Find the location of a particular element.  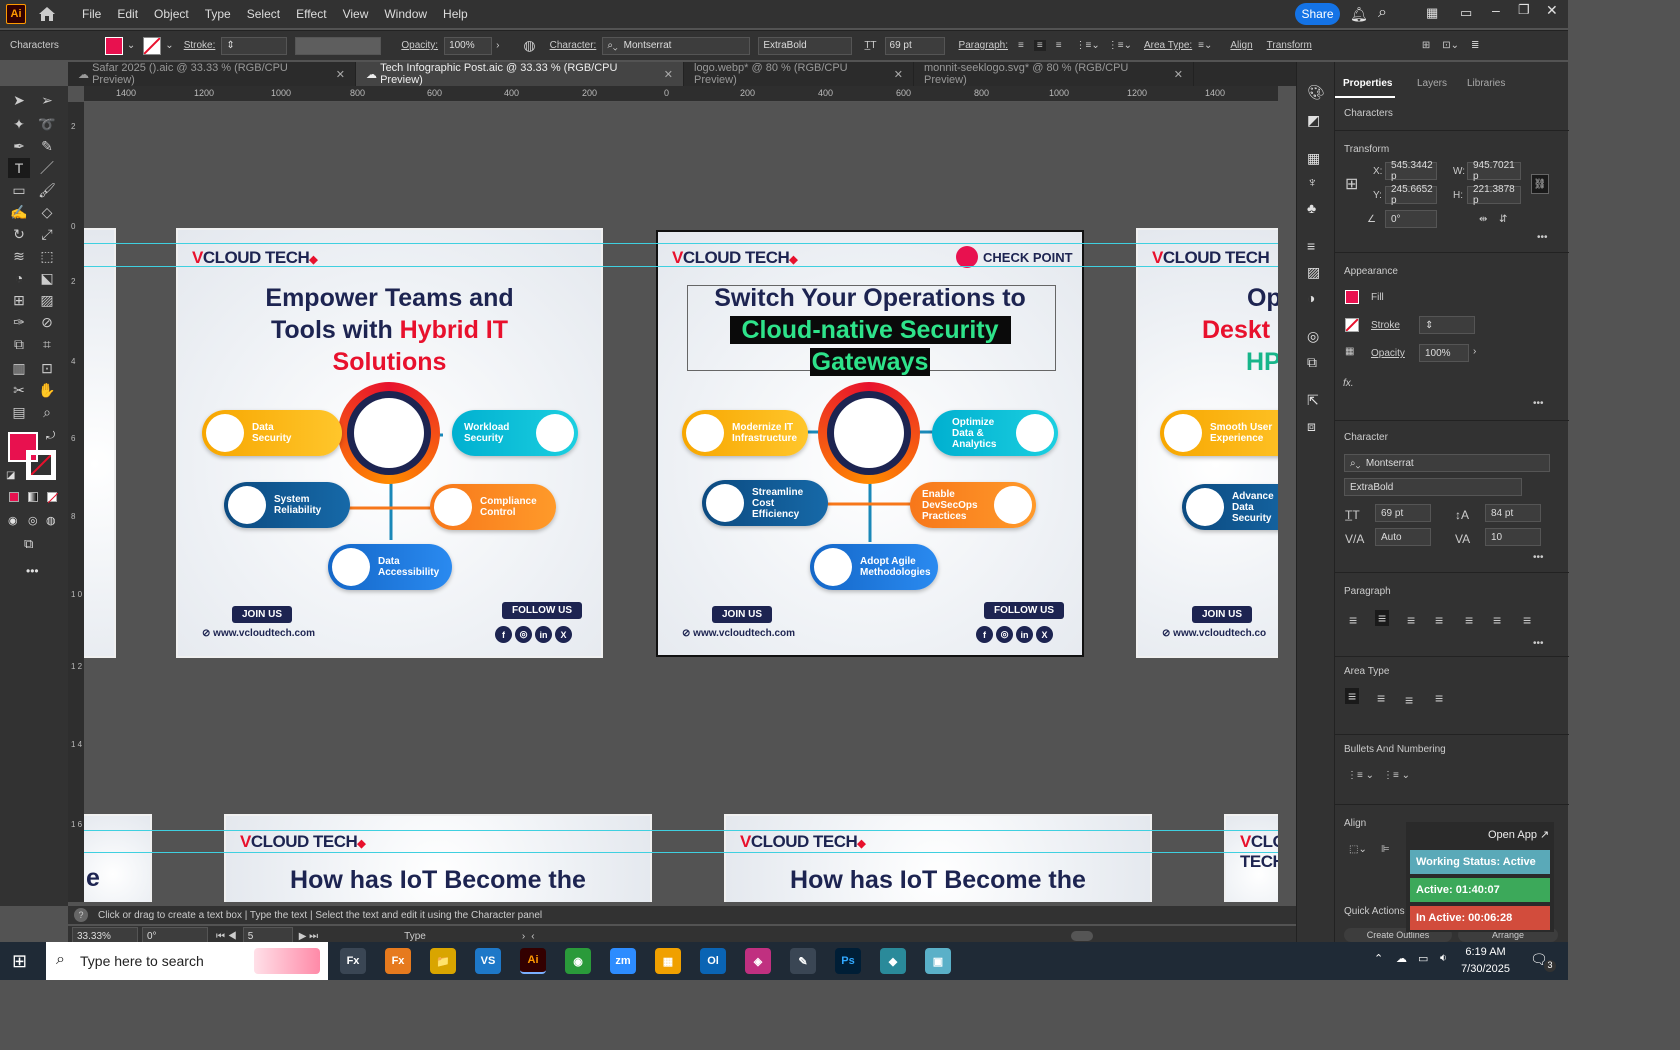

default-colors-icon: ◪ is located at coordinates (10, 475).